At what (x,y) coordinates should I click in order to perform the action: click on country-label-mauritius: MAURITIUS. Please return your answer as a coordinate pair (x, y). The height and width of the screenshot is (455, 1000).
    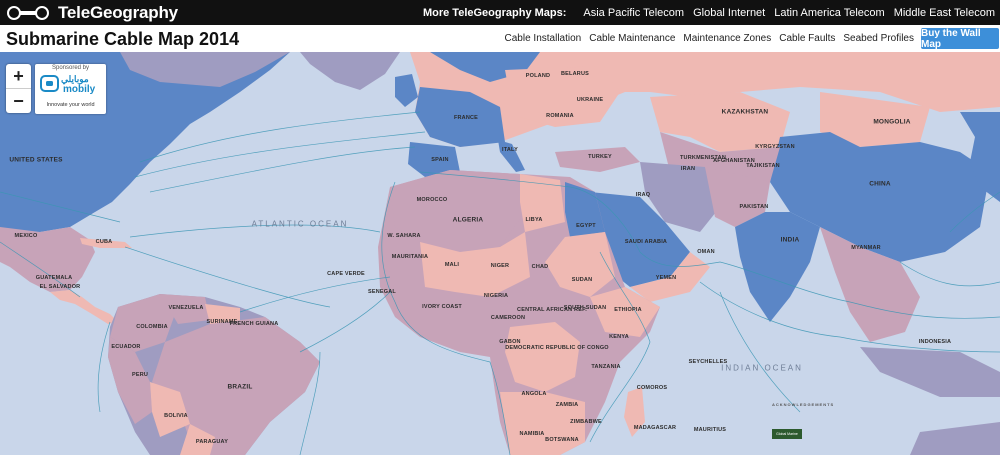
    Looking at the image, I should click on (710, 430).